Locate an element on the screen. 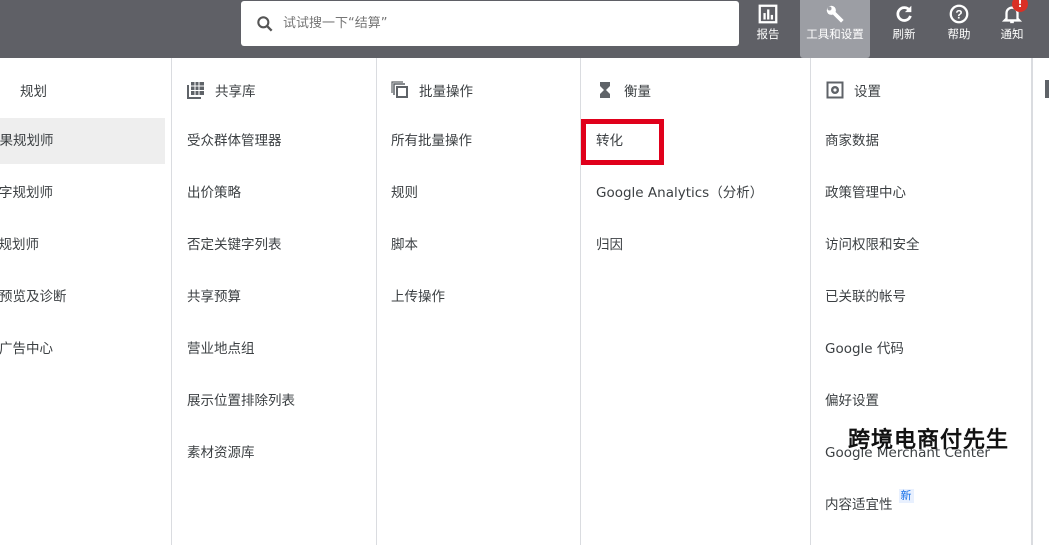 This screenshot has height=545, width=1049. tools-settings-button: 工具和设置 is located at coordinates (835, 29).